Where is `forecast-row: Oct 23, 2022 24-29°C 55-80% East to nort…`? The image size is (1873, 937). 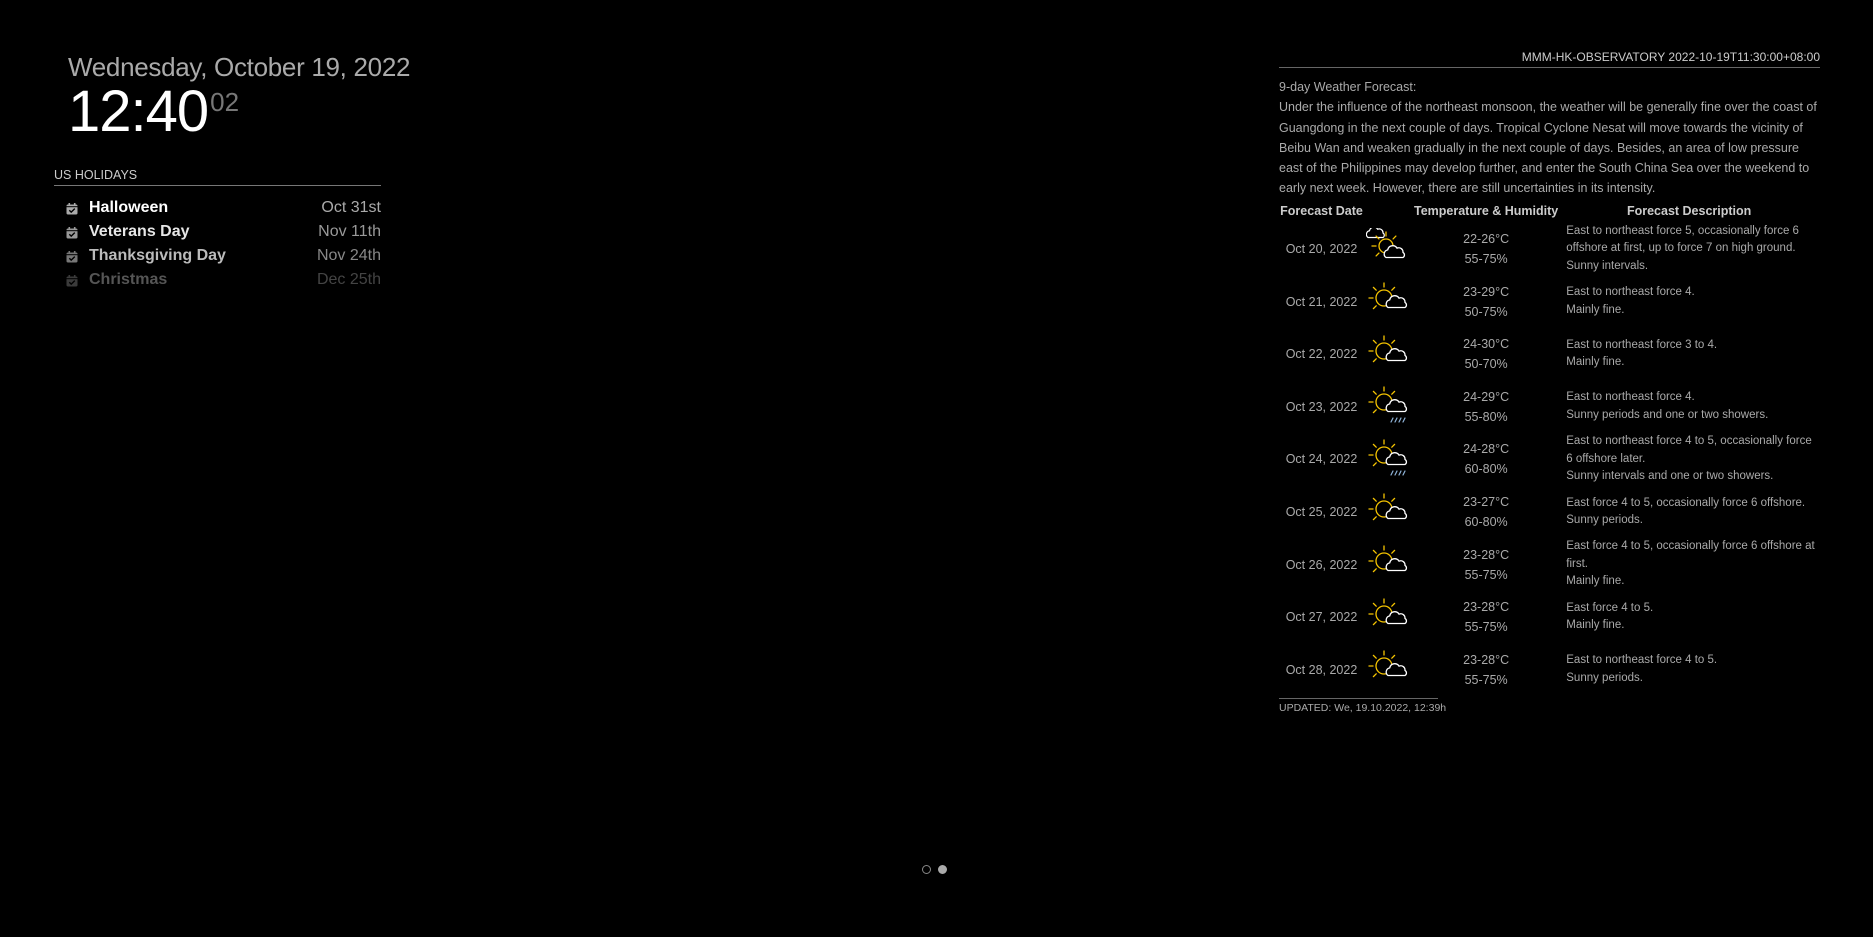 forecast-row: Oct 23, 2022 24-29°C 55-80% East to nort… is located at coordinates (1549, 407).